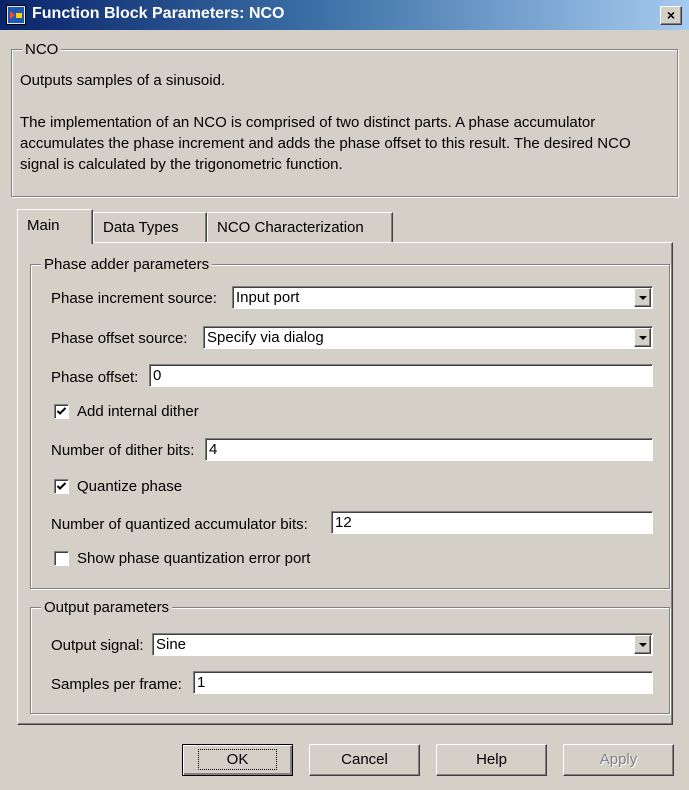 This screenshot has width=689, height=790. I want to click on phase-increment-source-select: Input port, so click(442, 297).